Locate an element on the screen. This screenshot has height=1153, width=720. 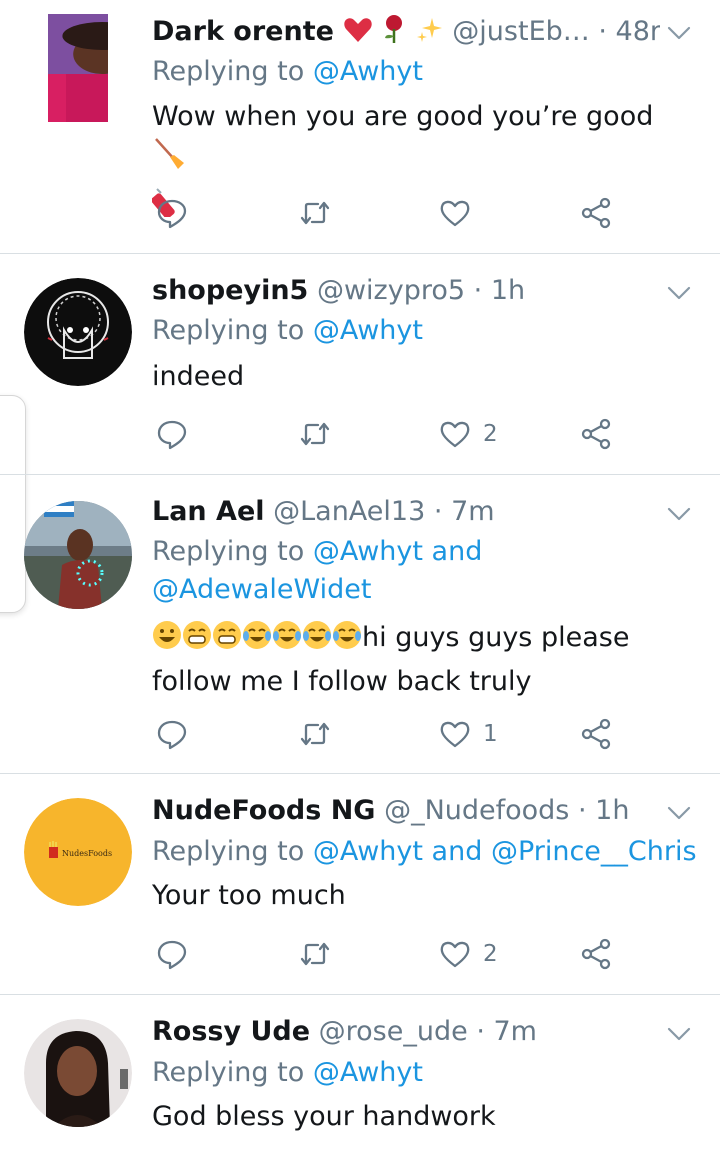
display-name: shopeyin5 is located at coordinates (230, 290).